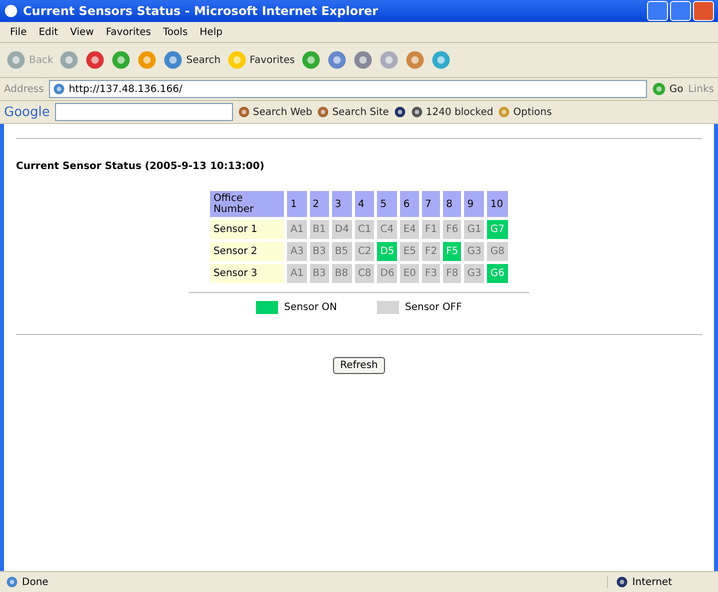 This screenshot has width=718, height=592. Describe the element at coordinates (200, 11) in the screenshot. I see `window-title: Current Sensors Status - Microsoft Internet Explorer` at that location.